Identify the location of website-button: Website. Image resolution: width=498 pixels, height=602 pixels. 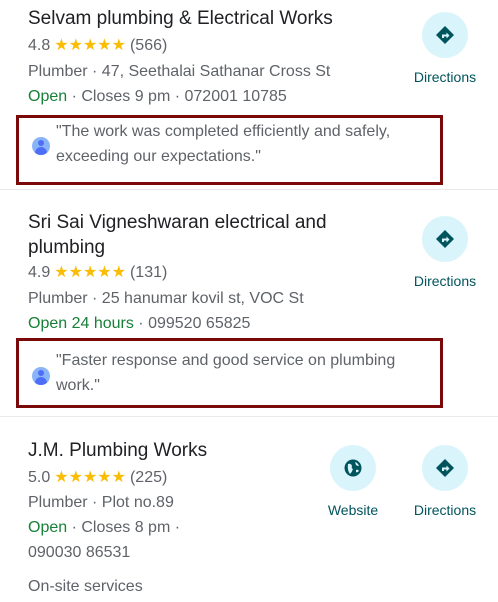
(353, 482).